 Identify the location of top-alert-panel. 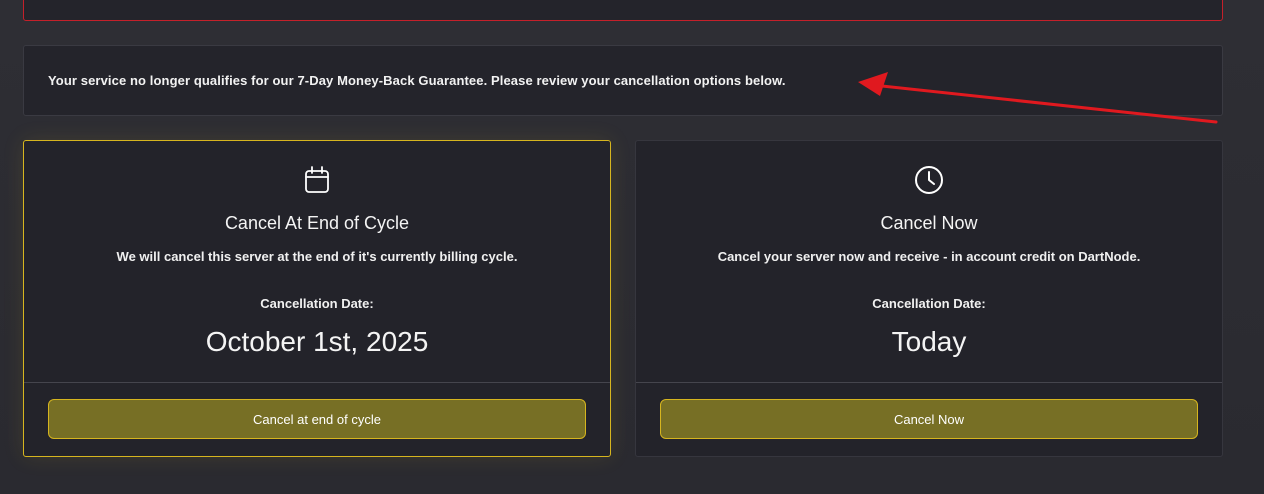
(623, 10).